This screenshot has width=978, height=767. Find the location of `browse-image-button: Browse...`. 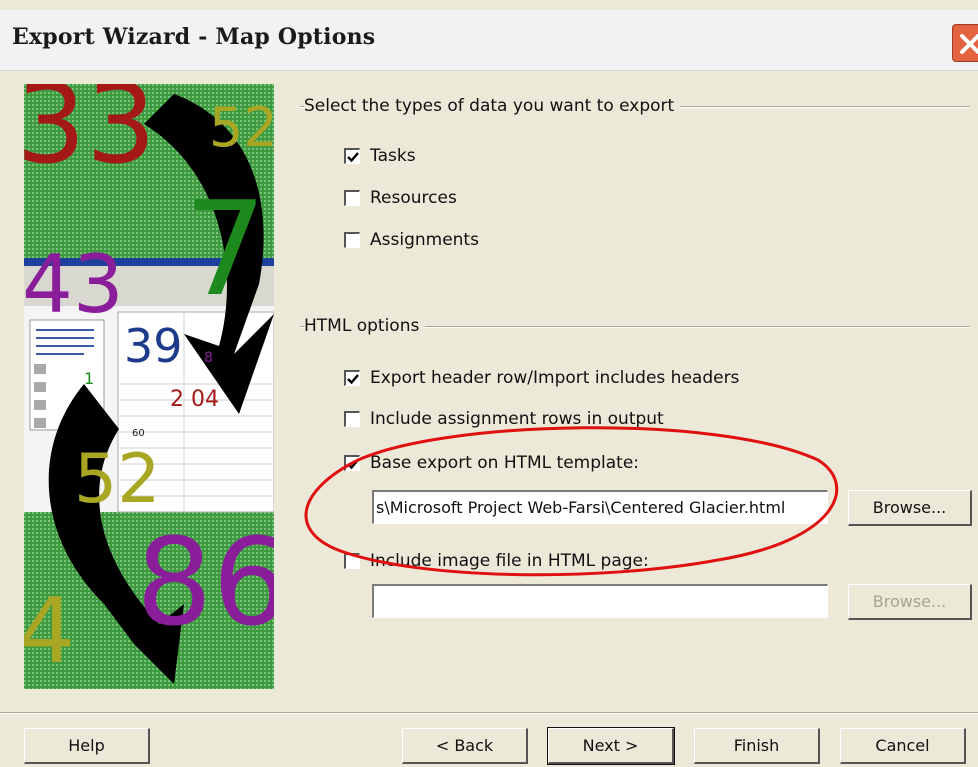

browse-image-button: Browse... is located at coordinates (910, 602).